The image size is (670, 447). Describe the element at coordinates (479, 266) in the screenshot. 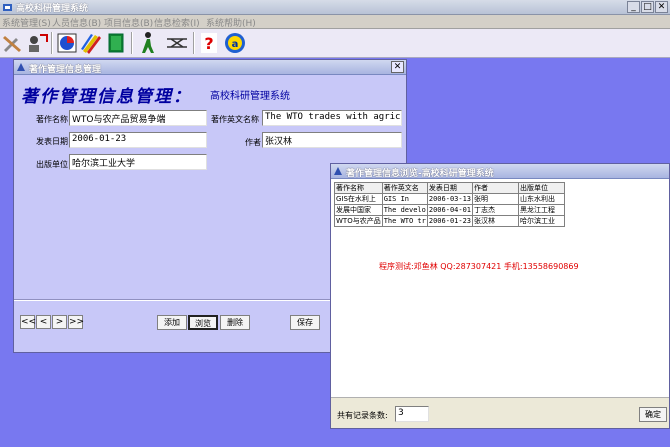

I see `credit-text: 程序测试:邓鱼林 QQ:287307421 手机:13558690869` at that location.